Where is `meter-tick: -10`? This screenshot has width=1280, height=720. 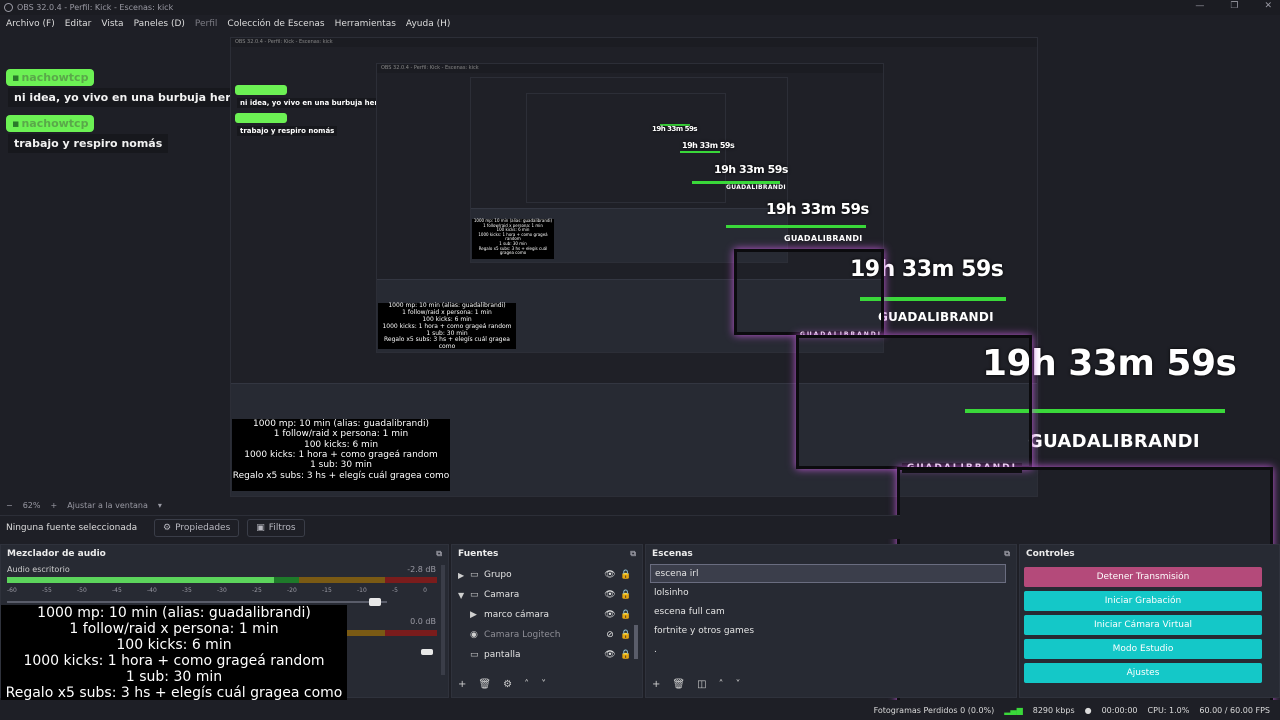 meter-tick: -10 is located at coordinates (362, 590).